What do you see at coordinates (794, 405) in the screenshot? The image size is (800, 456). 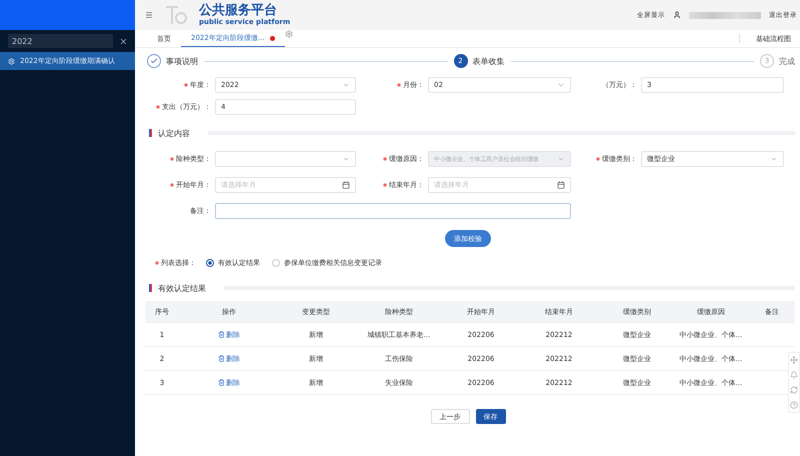 I see `help-icon` at bounding box center [794, 405].